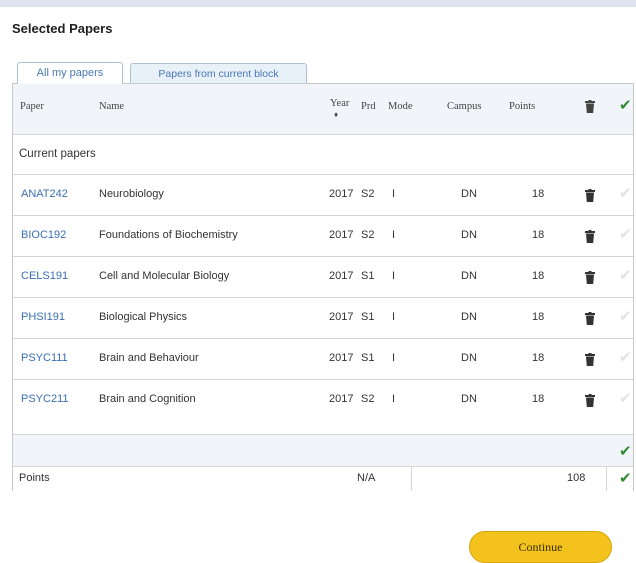 Image resolution: width=636 pixels, height=563 pixels. What do you see at coordinates (32, 106) in the screenshot?
I see `header-paper: Paper` at bounding box center [32, 106].